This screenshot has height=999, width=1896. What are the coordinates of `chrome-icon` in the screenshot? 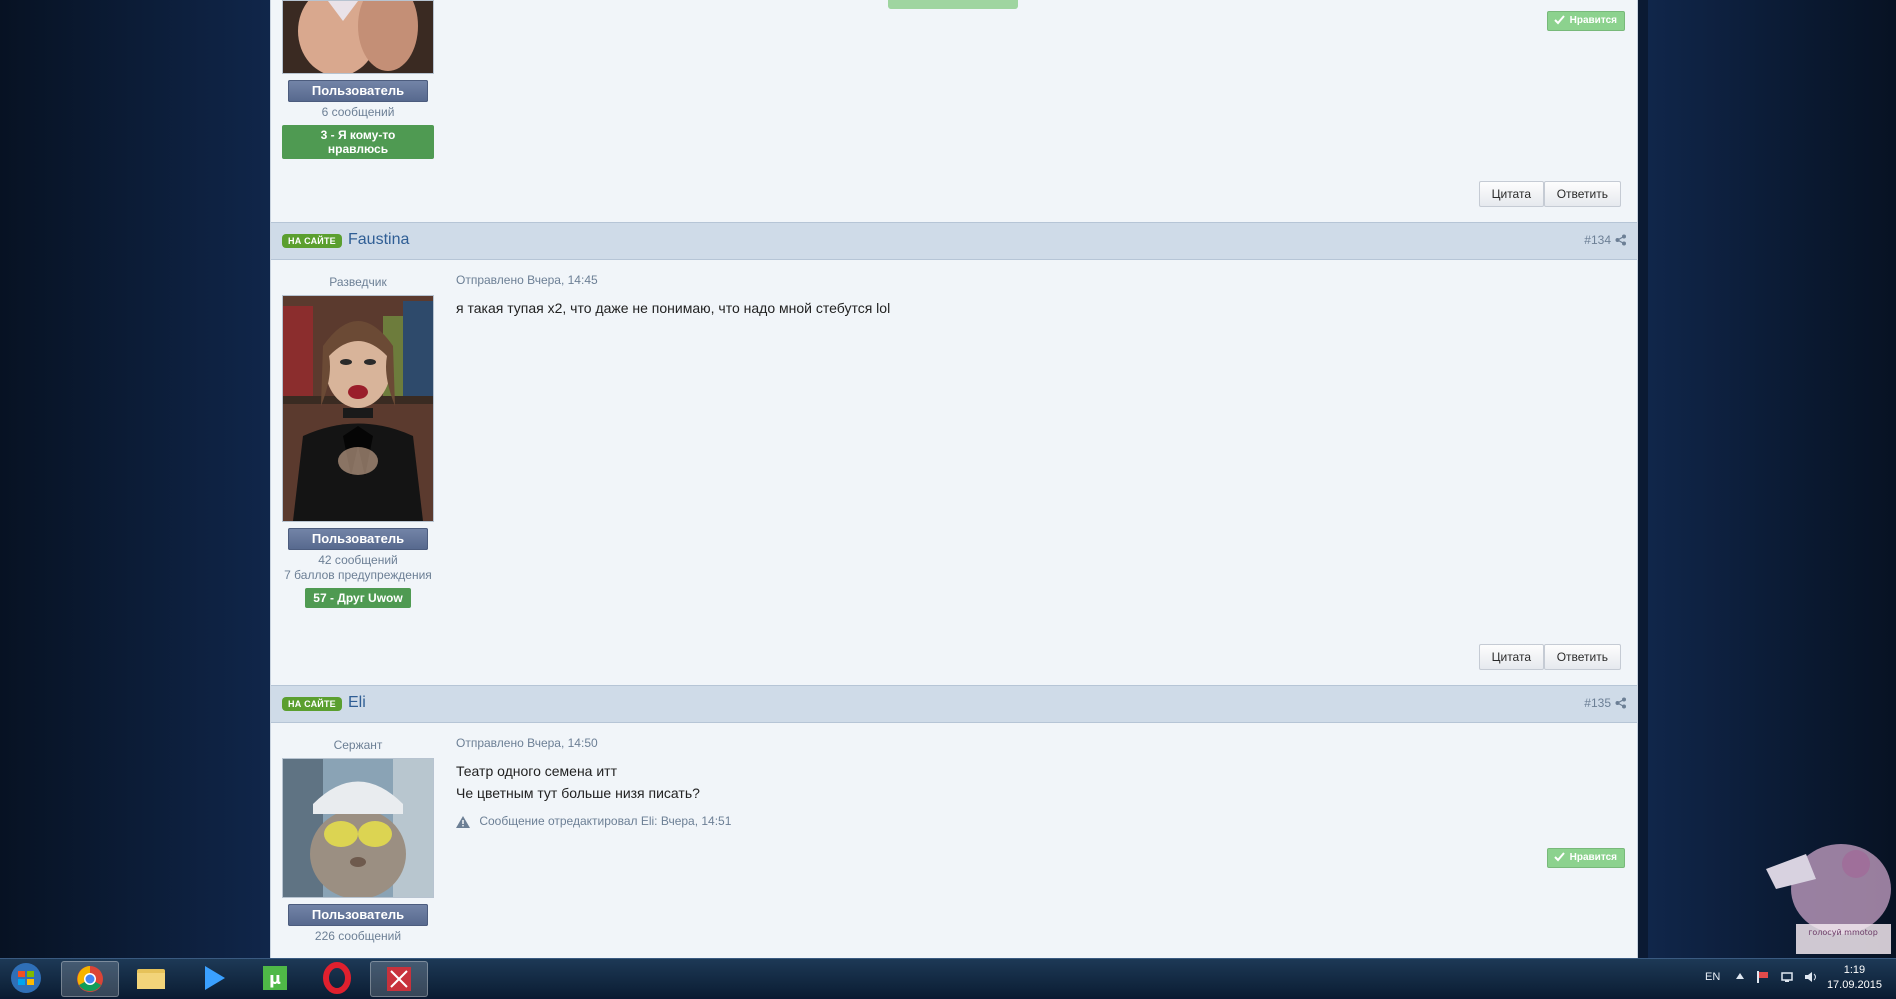 It's located at (90, 979).